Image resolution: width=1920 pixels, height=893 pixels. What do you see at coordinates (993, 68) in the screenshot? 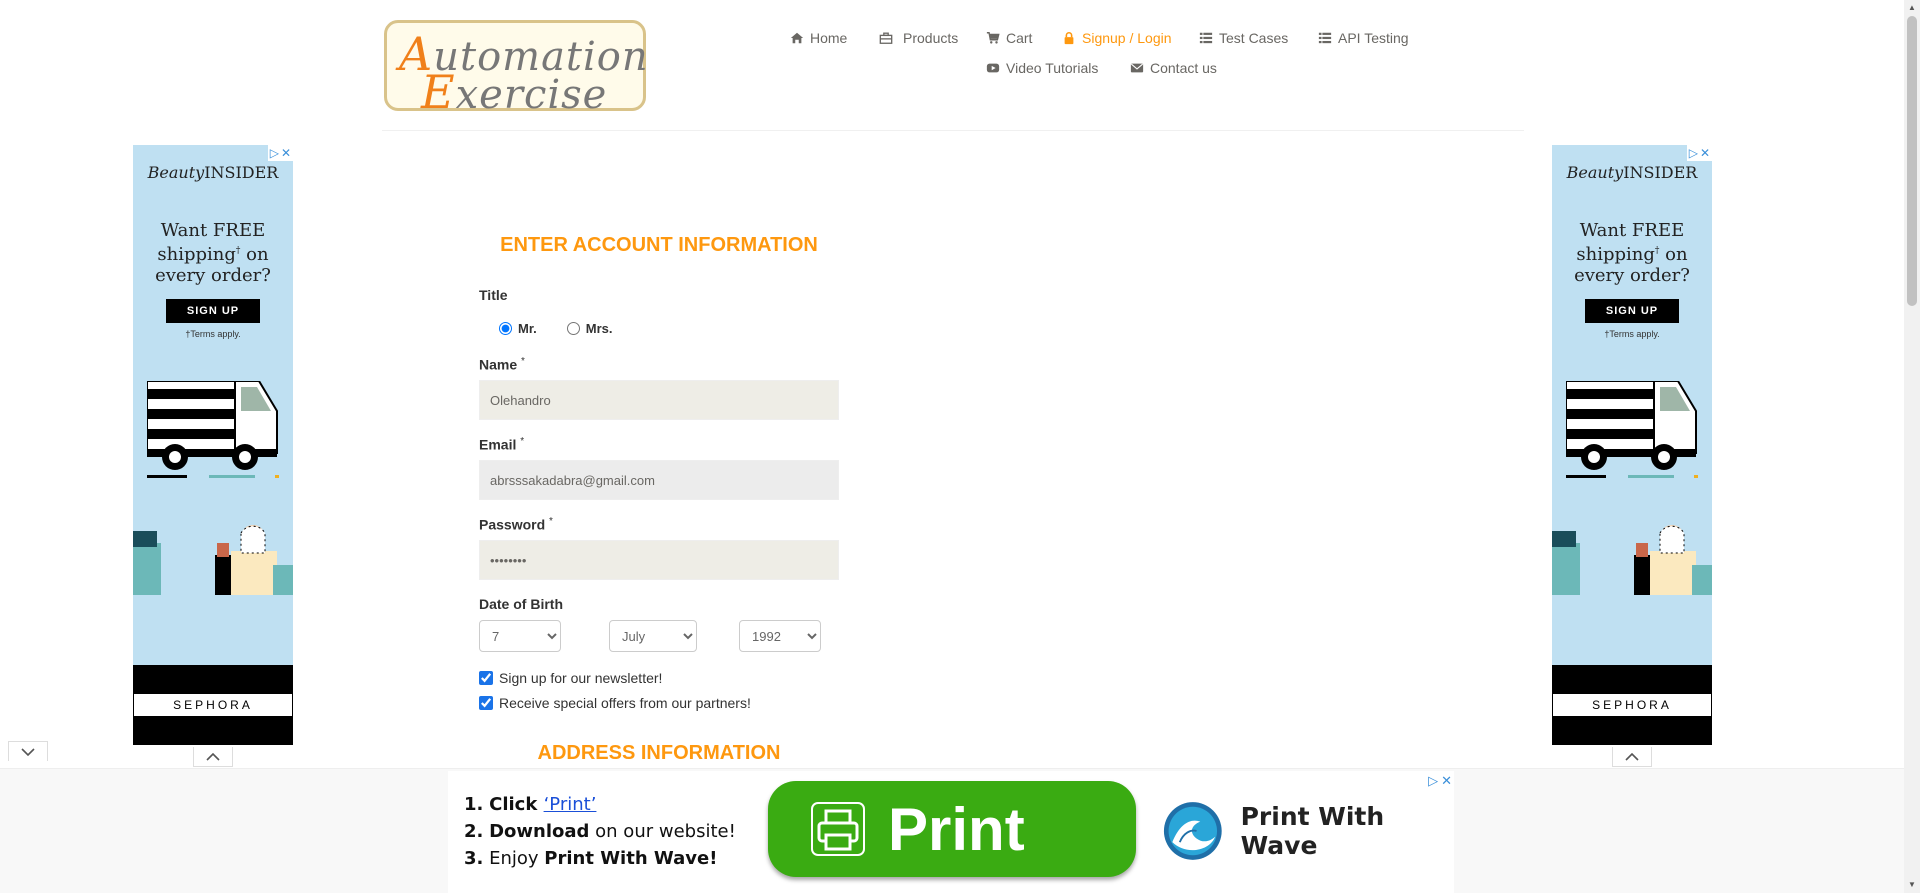
I see `youtube-play-icon` at bounding box center [993, 68].